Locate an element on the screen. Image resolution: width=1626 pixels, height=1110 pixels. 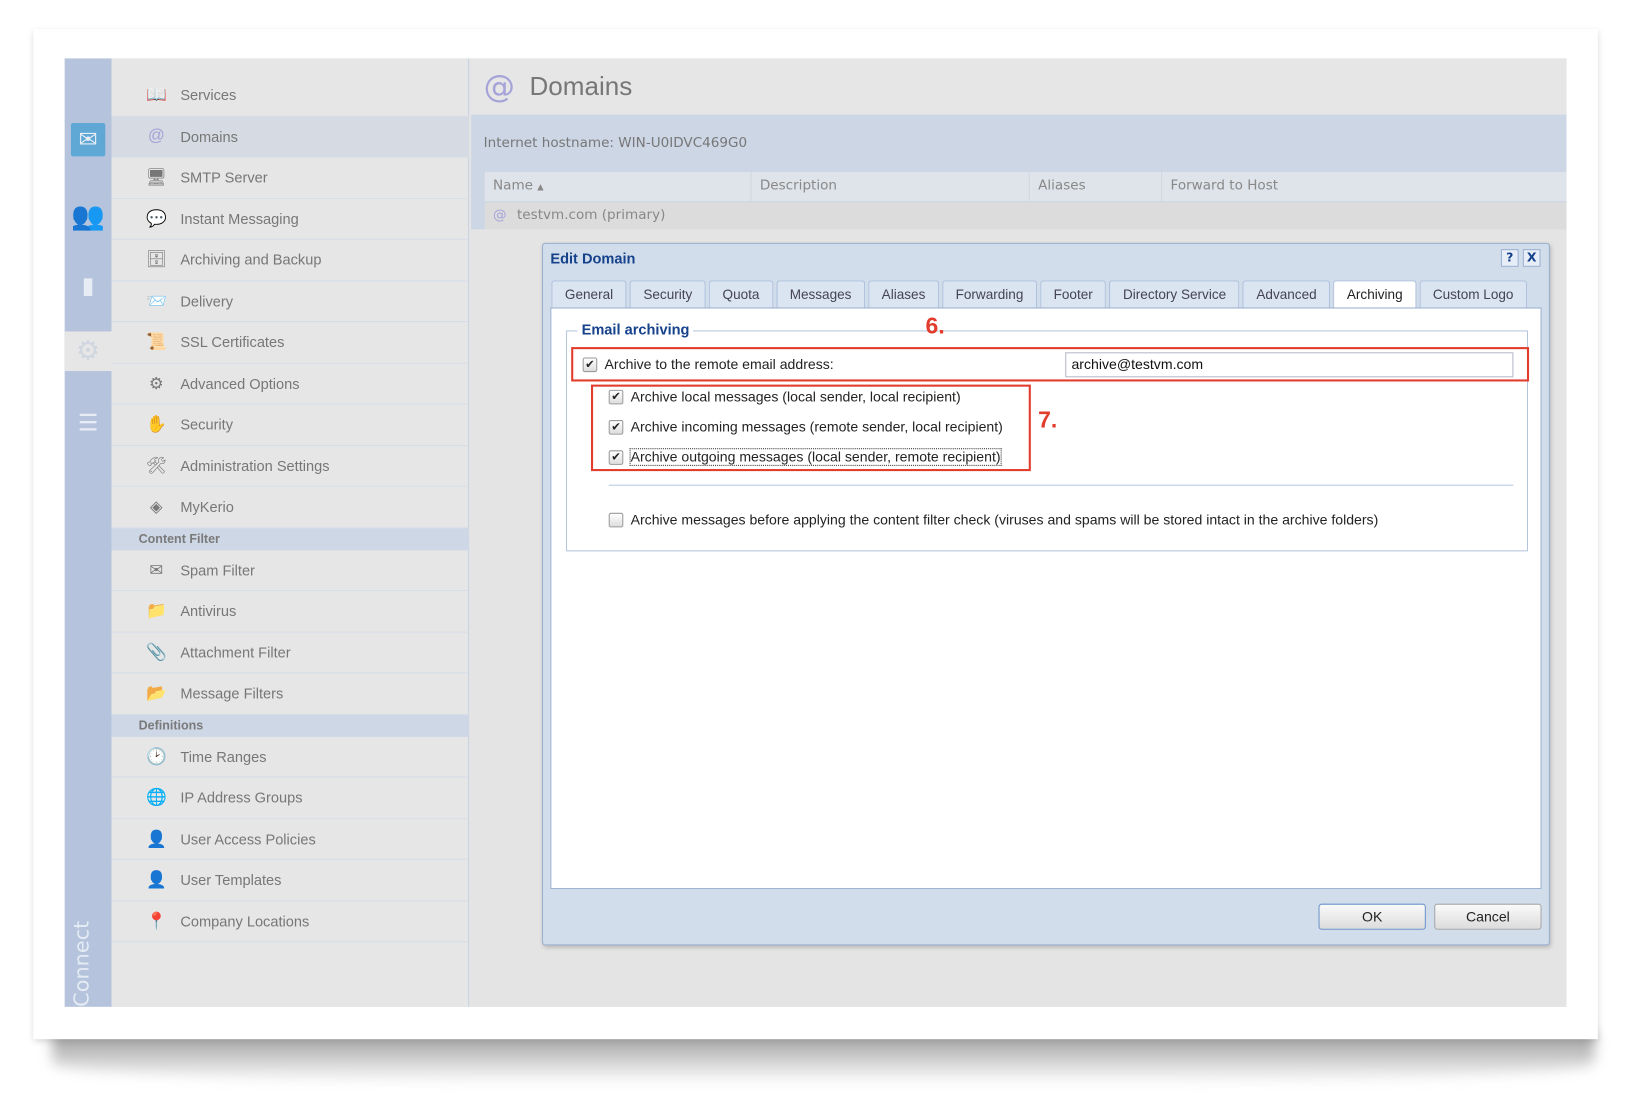
column-forward-to-host: Forward to Host is located at coordinates (1364, 186).